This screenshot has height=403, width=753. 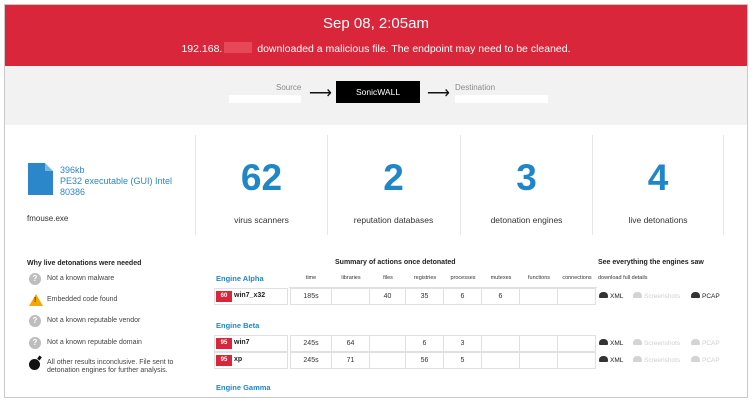 I want to click on table-row: 95 win7 245s 64 6 3 XML Screenshots PCAP, so click(x=473, y=343).